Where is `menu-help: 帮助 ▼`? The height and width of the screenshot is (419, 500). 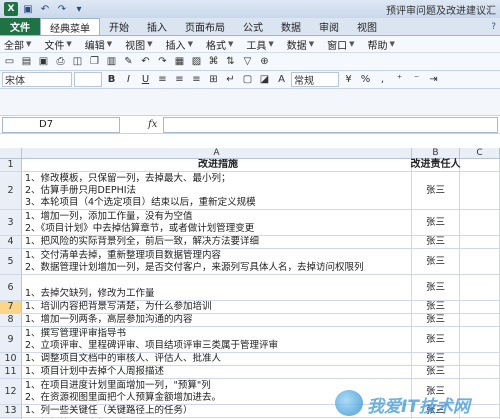 menu-help: 帮助 ▼ is located at coordinates (384, 44).